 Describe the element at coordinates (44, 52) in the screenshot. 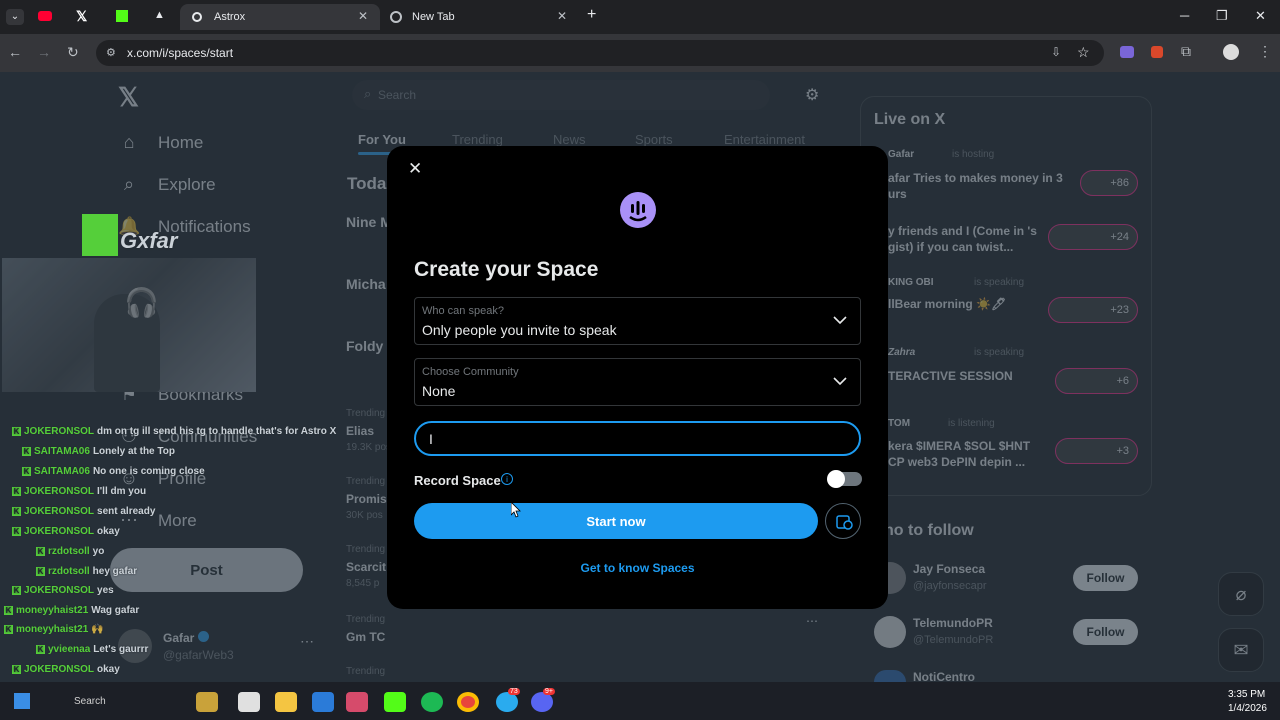

I see `forward-arrow-icon: →` at that location.